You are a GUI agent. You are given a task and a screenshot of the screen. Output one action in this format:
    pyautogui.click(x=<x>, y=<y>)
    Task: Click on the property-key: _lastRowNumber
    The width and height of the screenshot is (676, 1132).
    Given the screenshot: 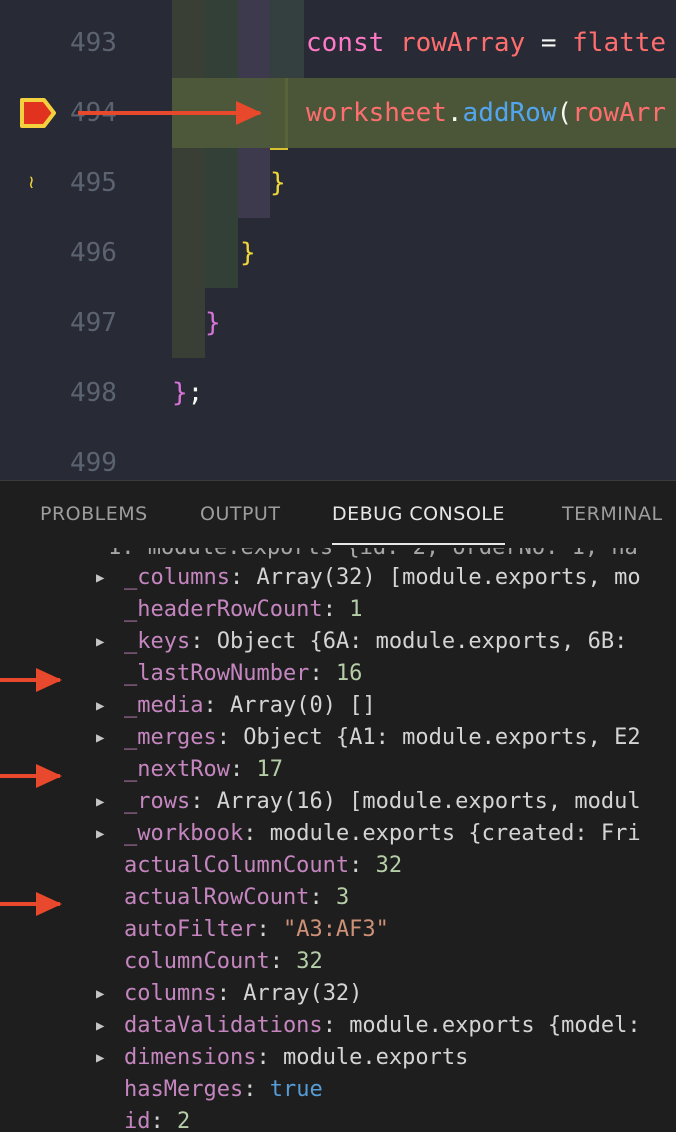 What is the action you would take?
    pyautogui.click(x=217, y=673)
    